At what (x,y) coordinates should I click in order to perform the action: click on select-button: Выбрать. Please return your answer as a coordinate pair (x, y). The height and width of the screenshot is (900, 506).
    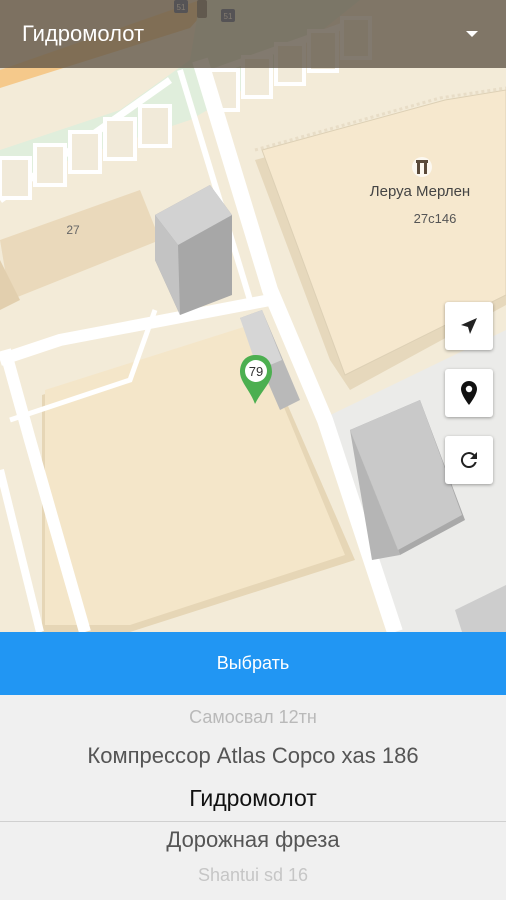
    Looking at the image, I should click on (253, 663).